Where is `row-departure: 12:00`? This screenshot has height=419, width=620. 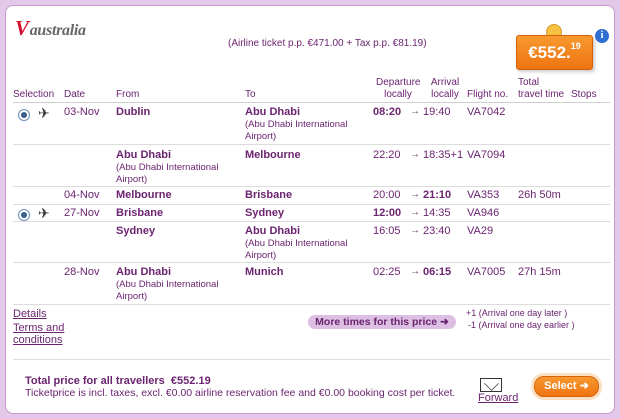 row-departure: 12:00 is located at coordinates (387, 213).